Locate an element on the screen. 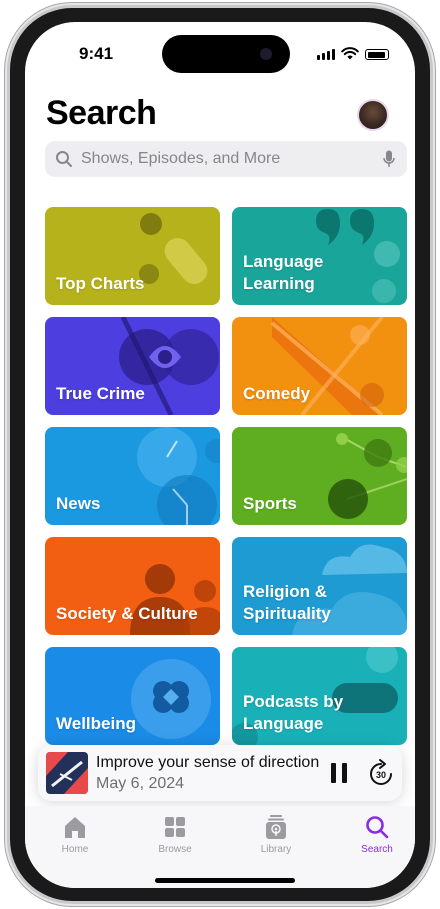  episode-artwork is located at coordinates (67, 773).